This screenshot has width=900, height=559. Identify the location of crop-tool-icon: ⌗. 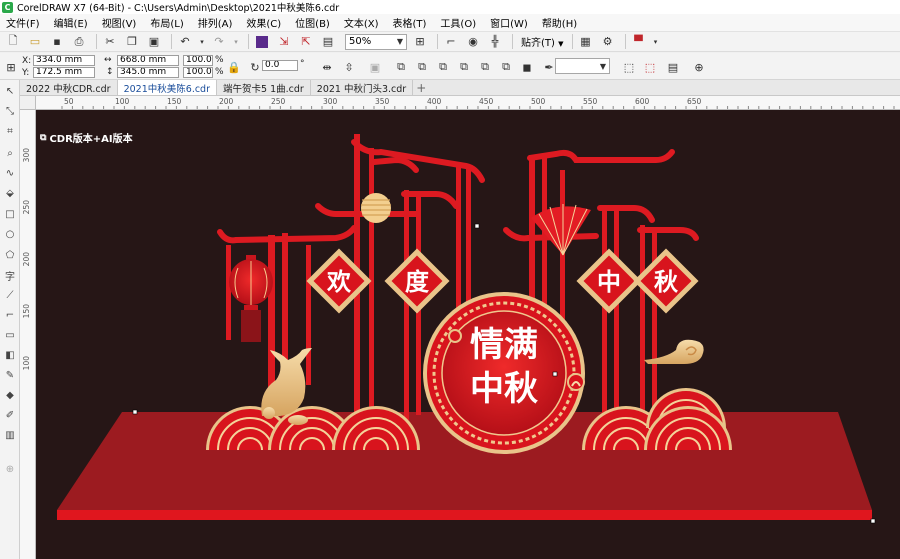
(10, 131).